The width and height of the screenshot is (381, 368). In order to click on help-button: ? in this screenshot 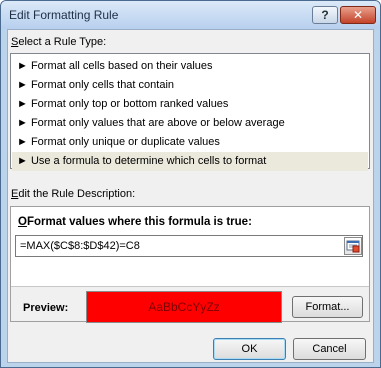, I will do `click(325, 15)`.